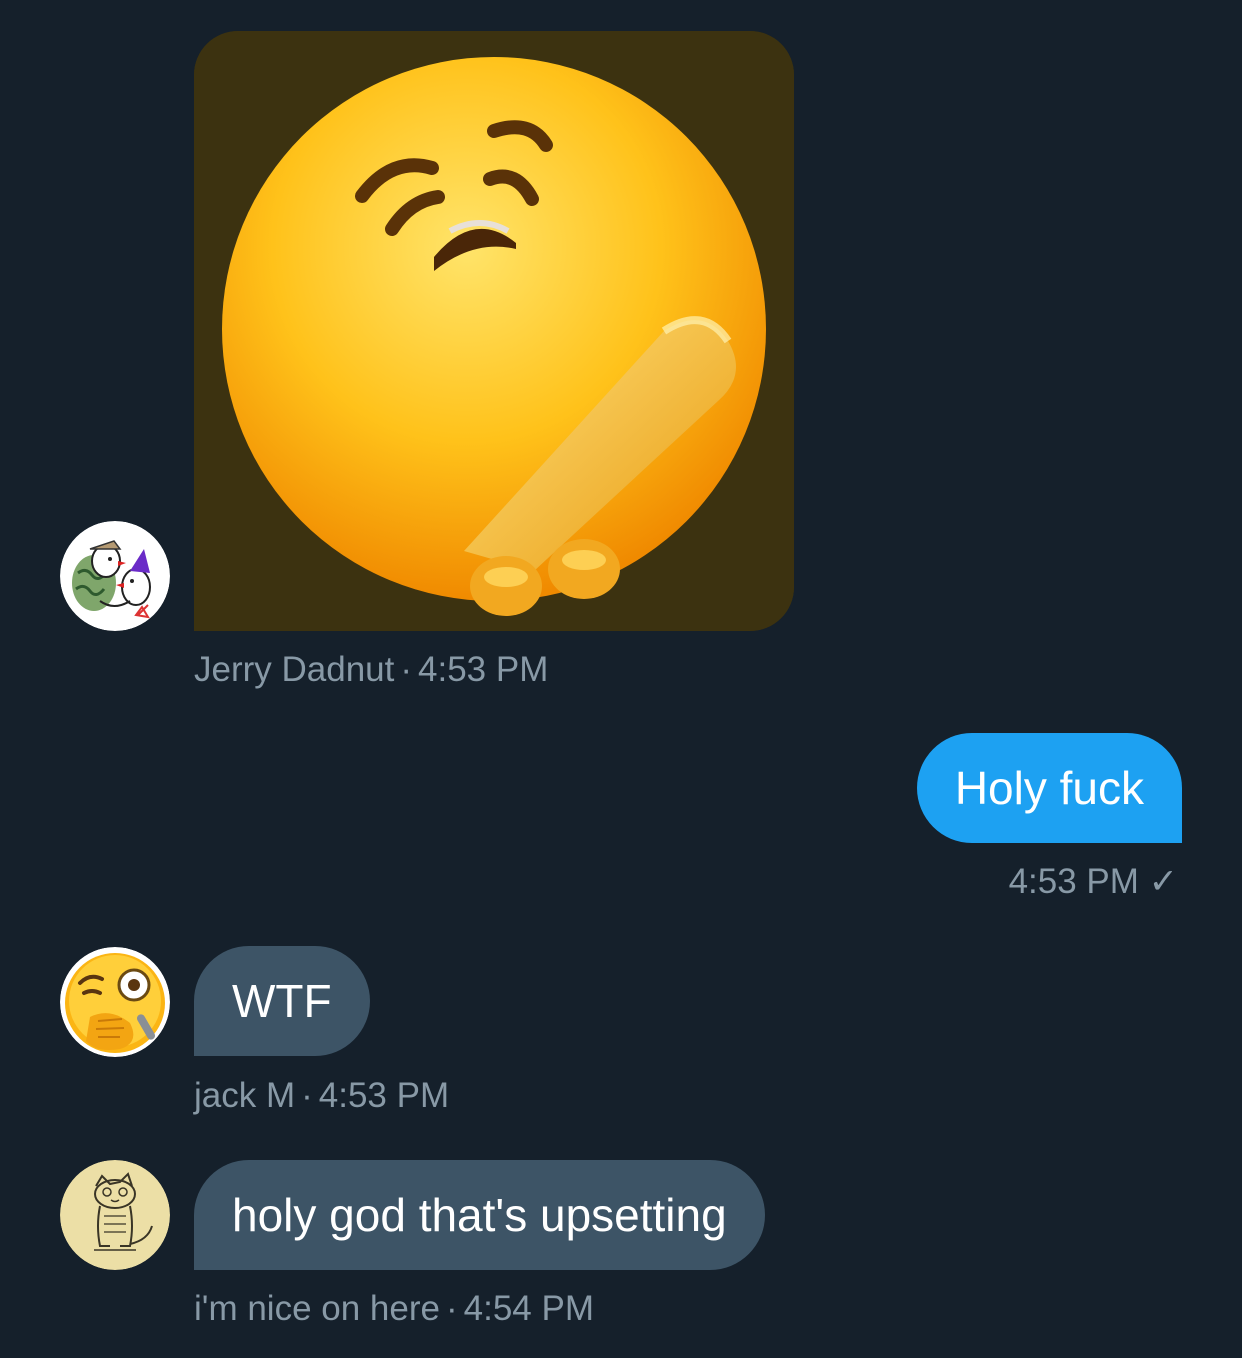  I want to click on message-meta: Jerry Dadnut · 4:53 PM, so click(371, 670).